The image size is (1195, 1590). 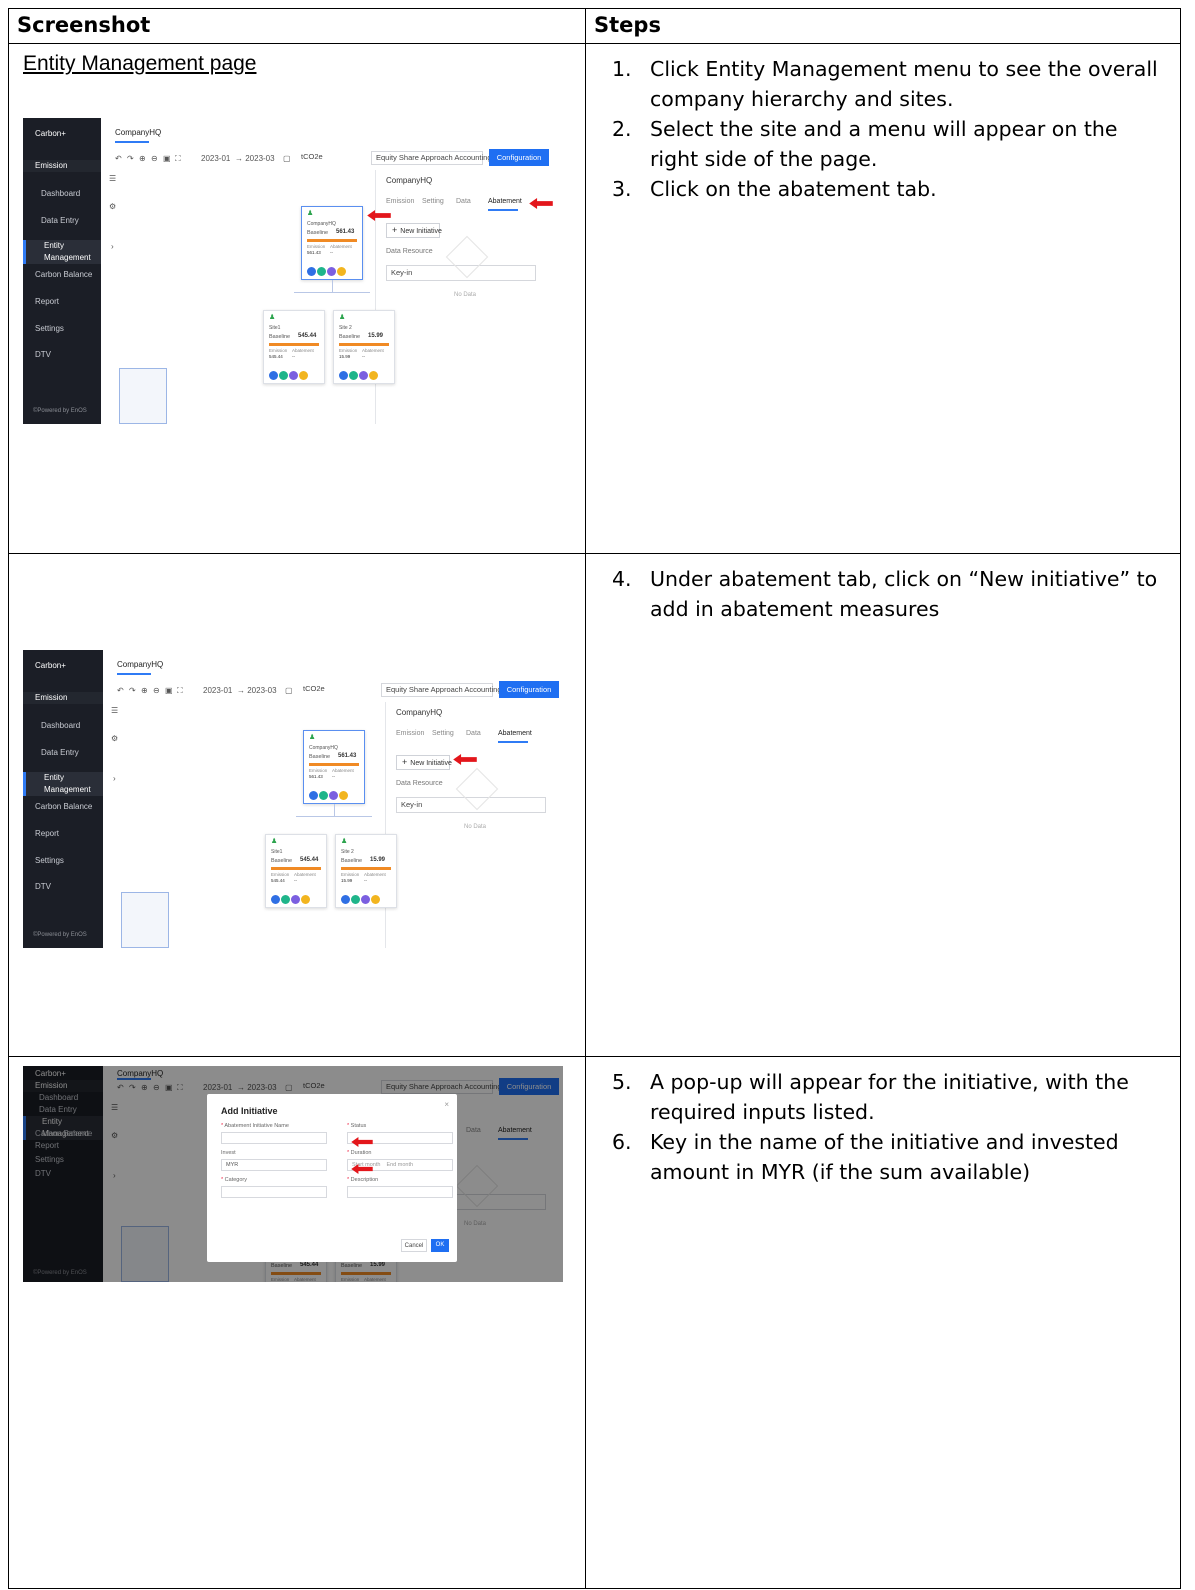 I want to click on emission-value: 561.43, so click(x=316, y=776).